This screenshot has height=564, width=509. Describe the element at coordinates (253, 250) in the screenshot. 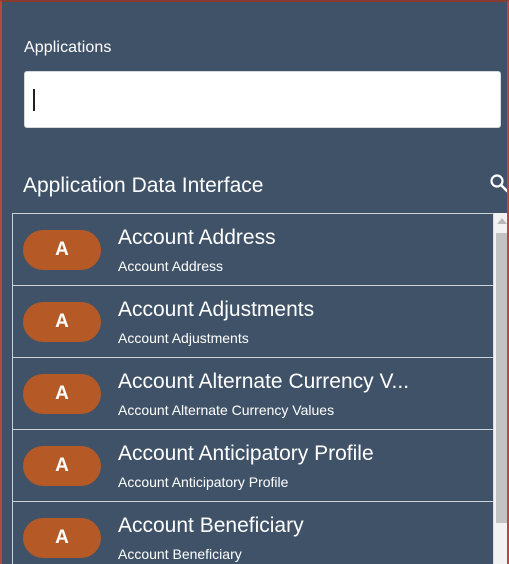

I see `list-item: A Account Address Account Address` at that location.